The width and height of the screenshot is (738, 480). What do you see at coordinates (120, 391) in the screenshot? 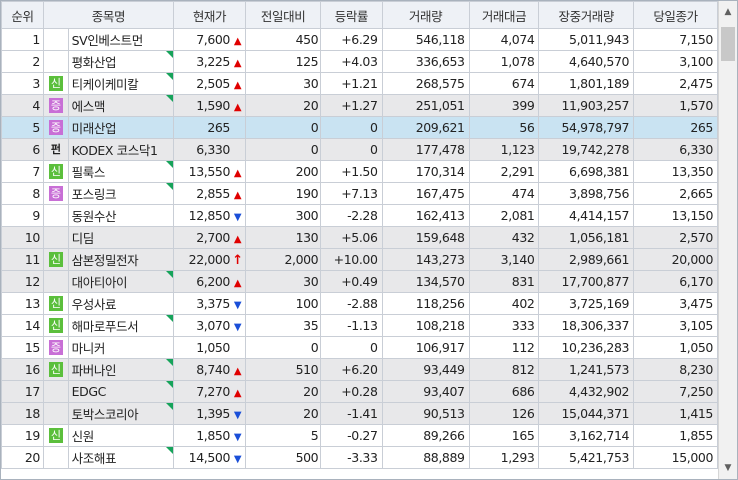
I see `cell-name: EDGC` at bounding box center [120, 391].